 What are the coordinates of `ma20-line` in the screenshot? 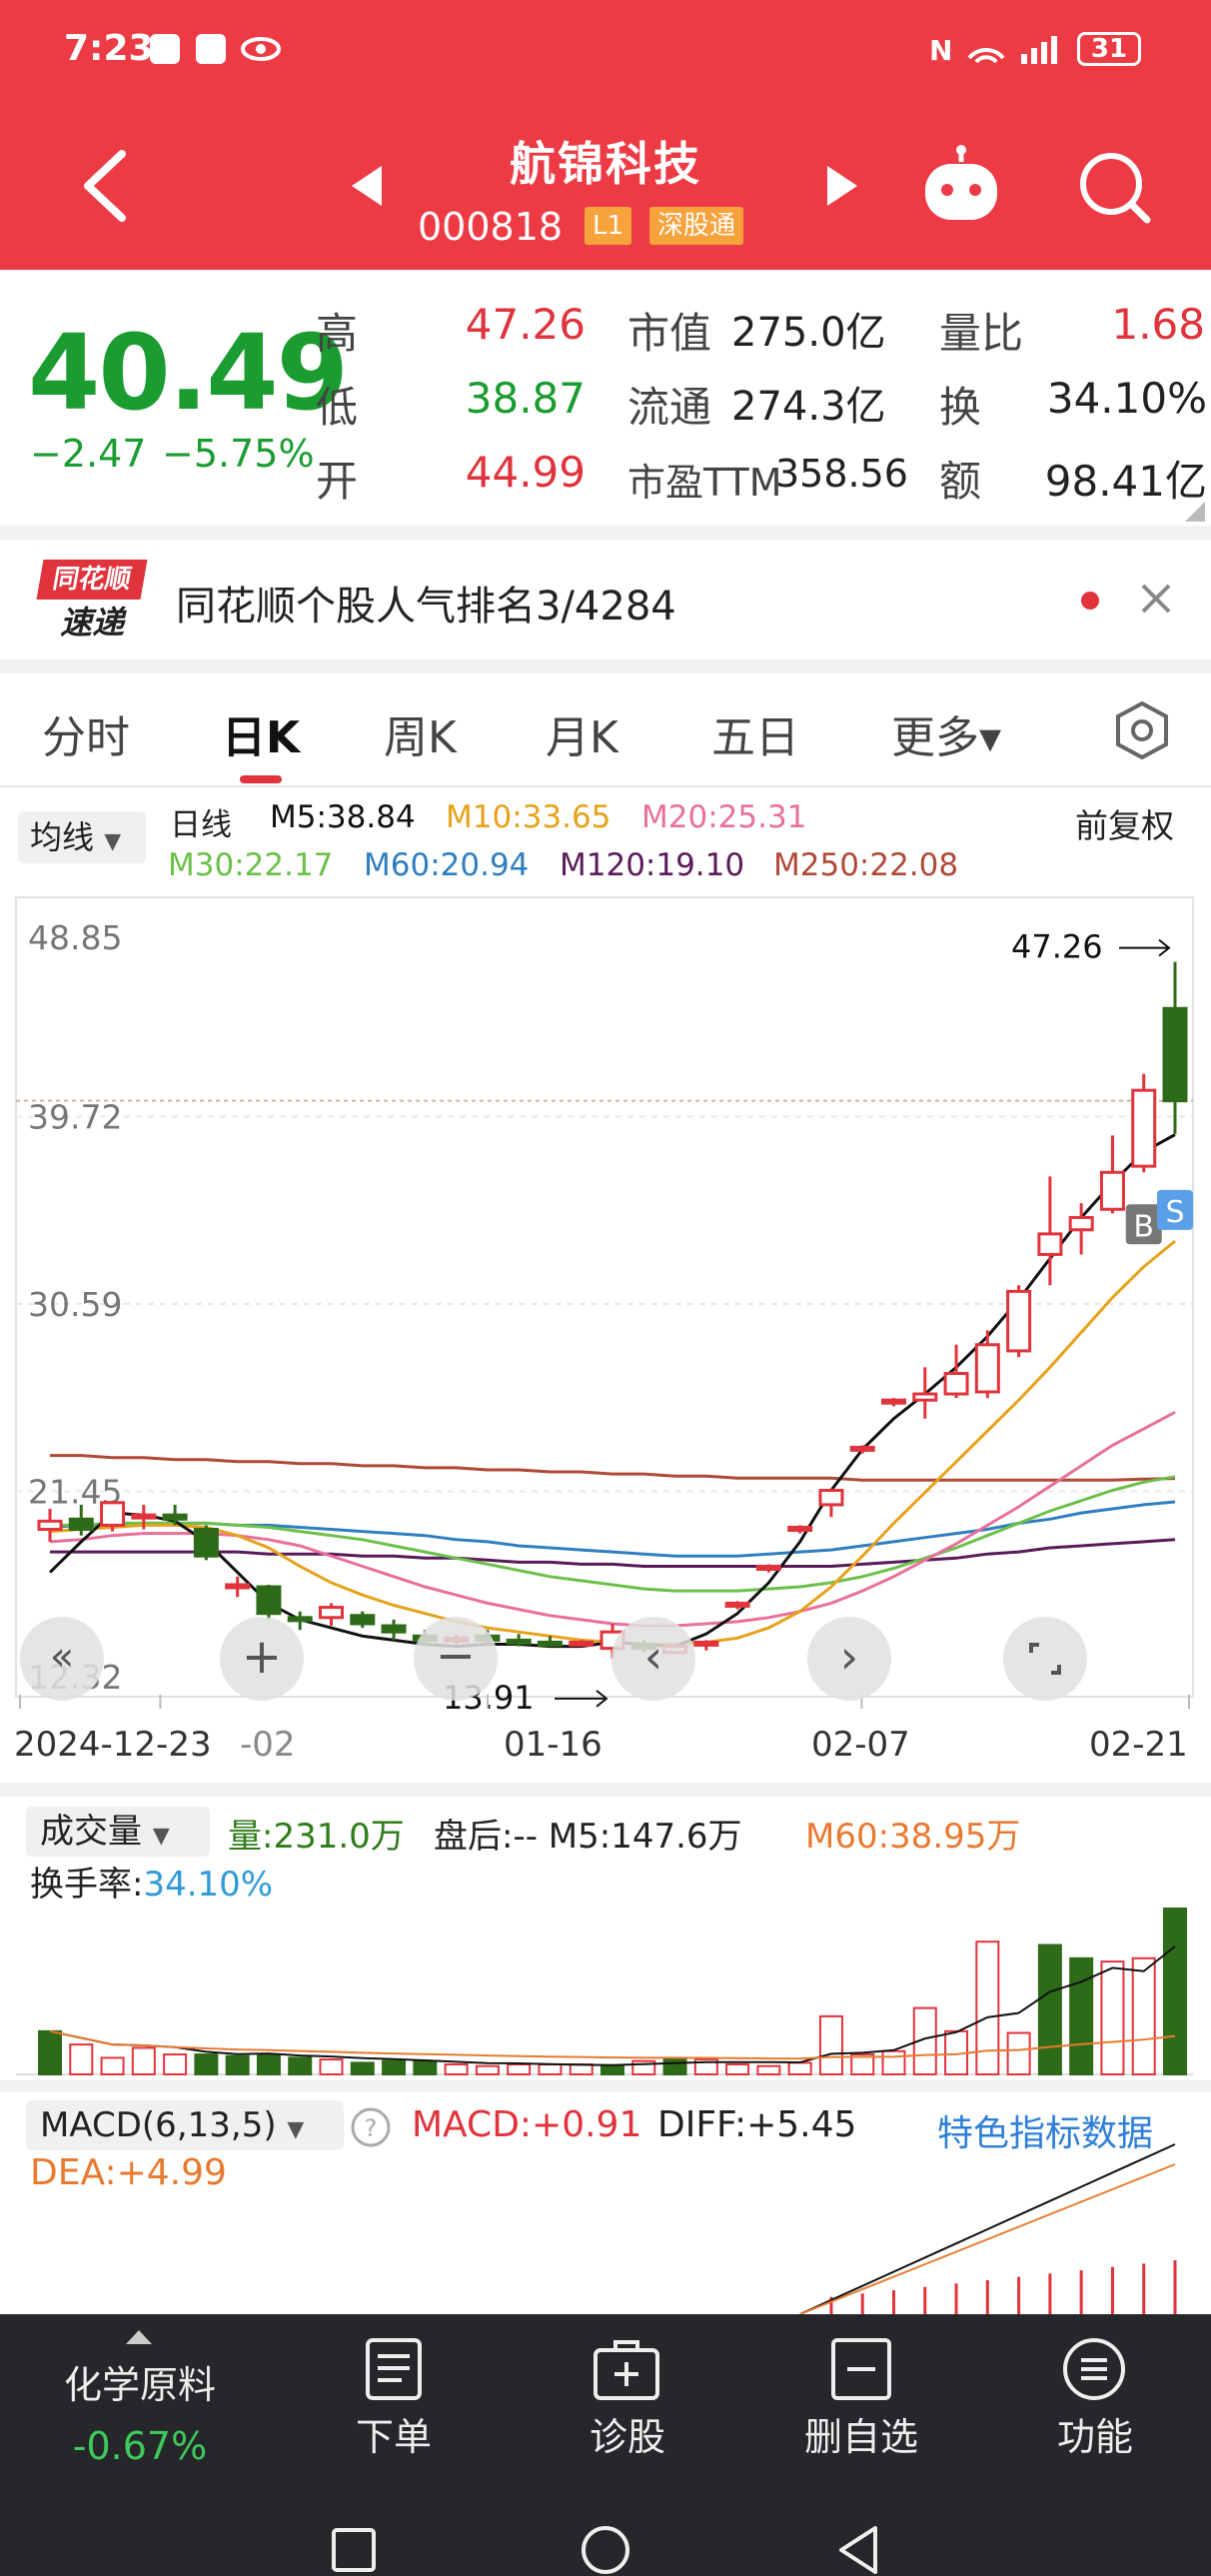 It's located at (612, 1519).